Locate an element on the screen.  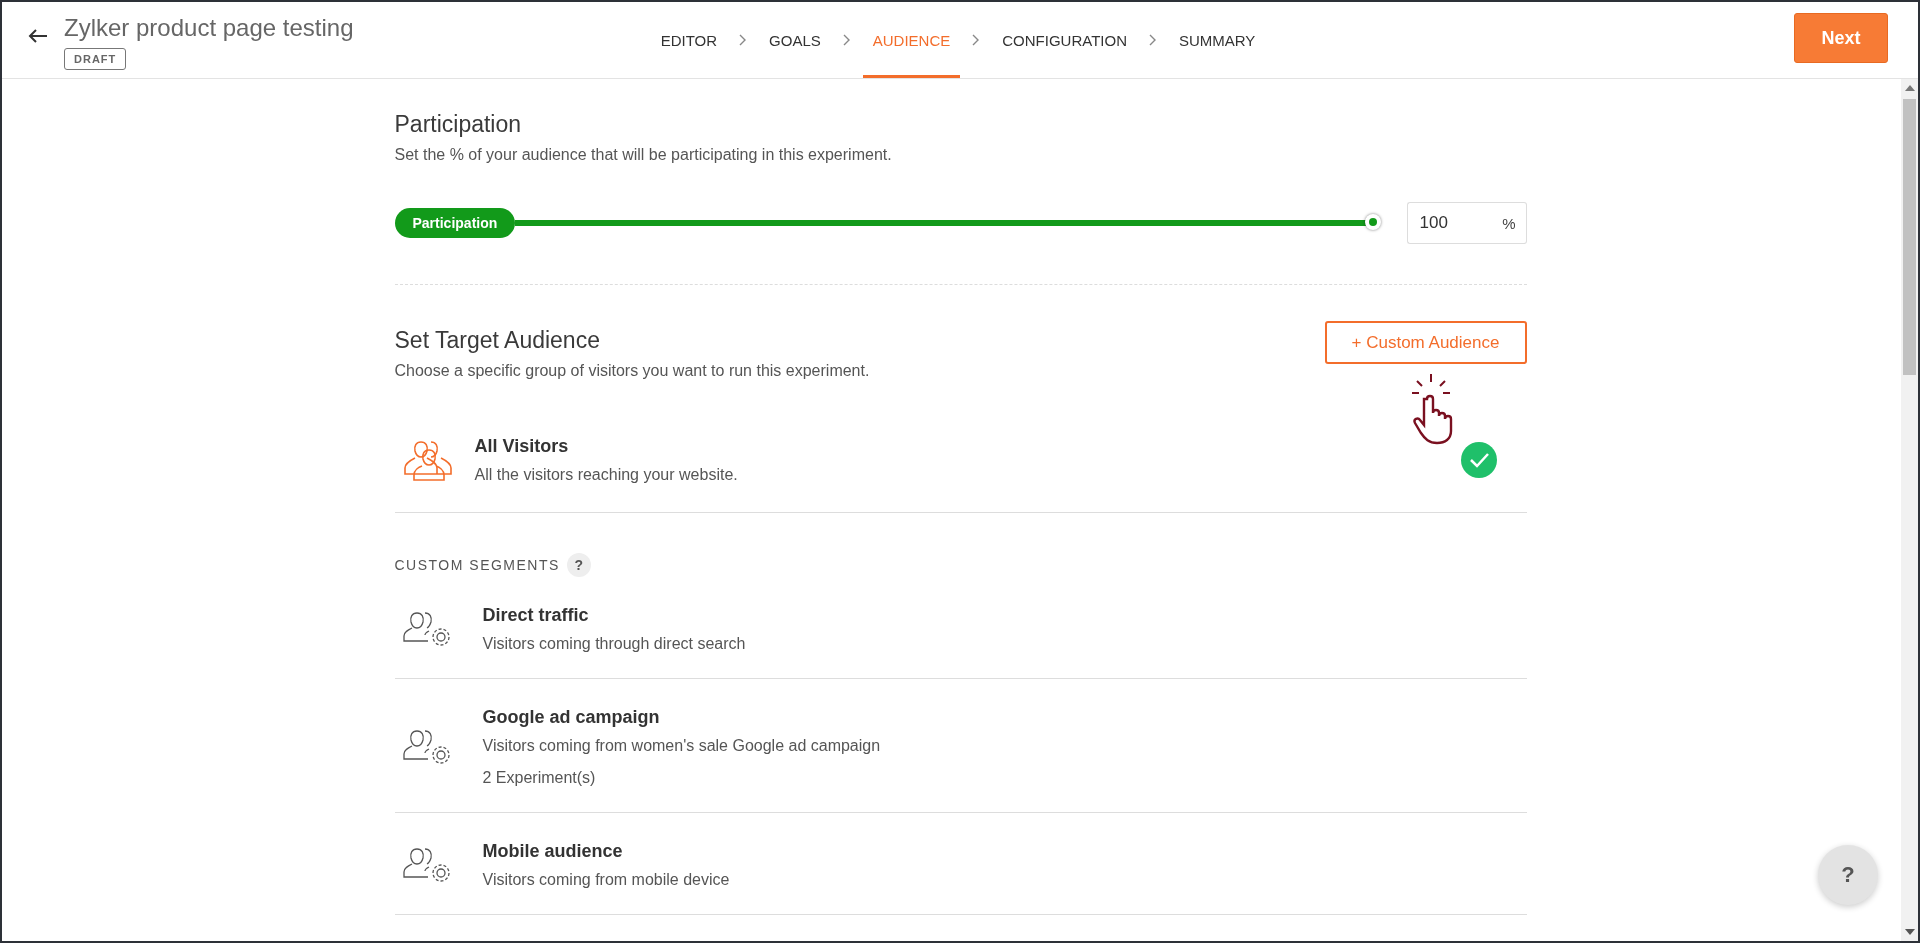
segment-description: Visitors coming from mobile device is located at coordinates (606, 880).